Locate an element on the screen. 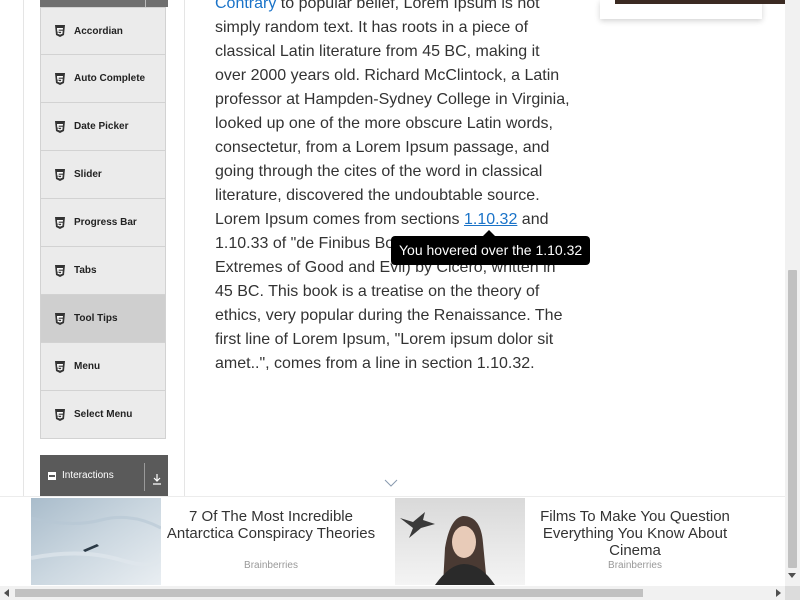 This screenshot has width=800, height=600. sidebar-item-accordian: Accordian is located at coordinates (103, 31).